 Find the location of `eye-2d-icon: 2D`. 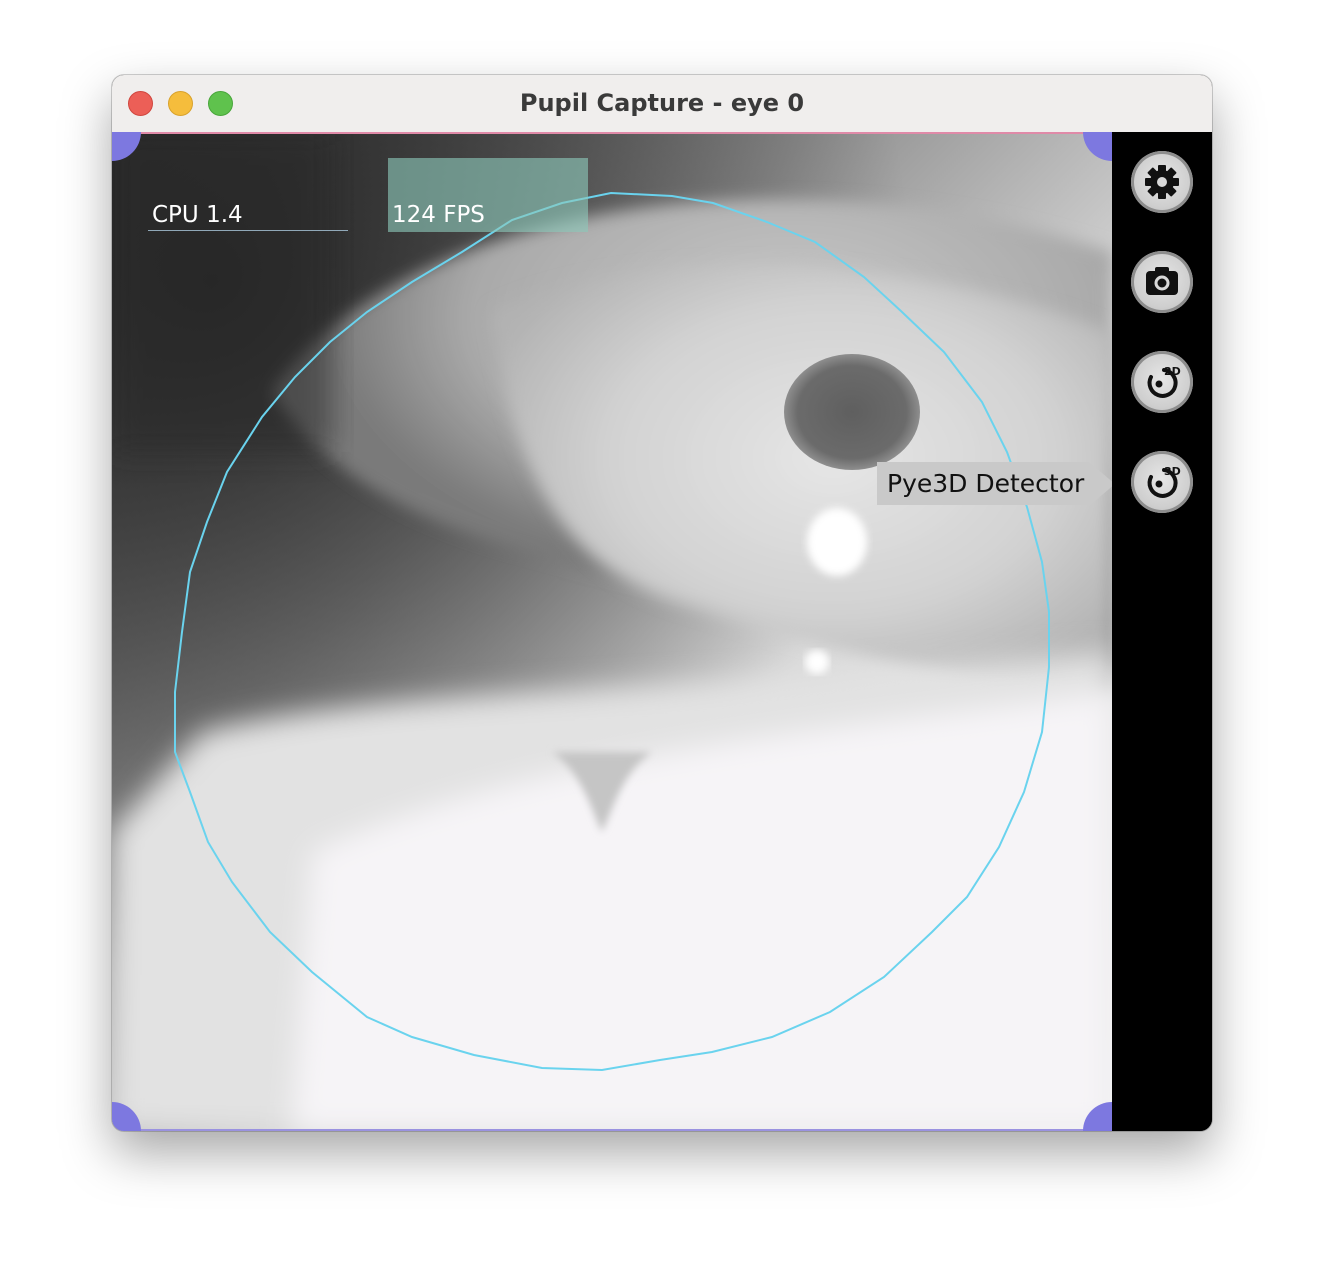

eye-2d-icon: 2D is located at coordinates (1164, 381).